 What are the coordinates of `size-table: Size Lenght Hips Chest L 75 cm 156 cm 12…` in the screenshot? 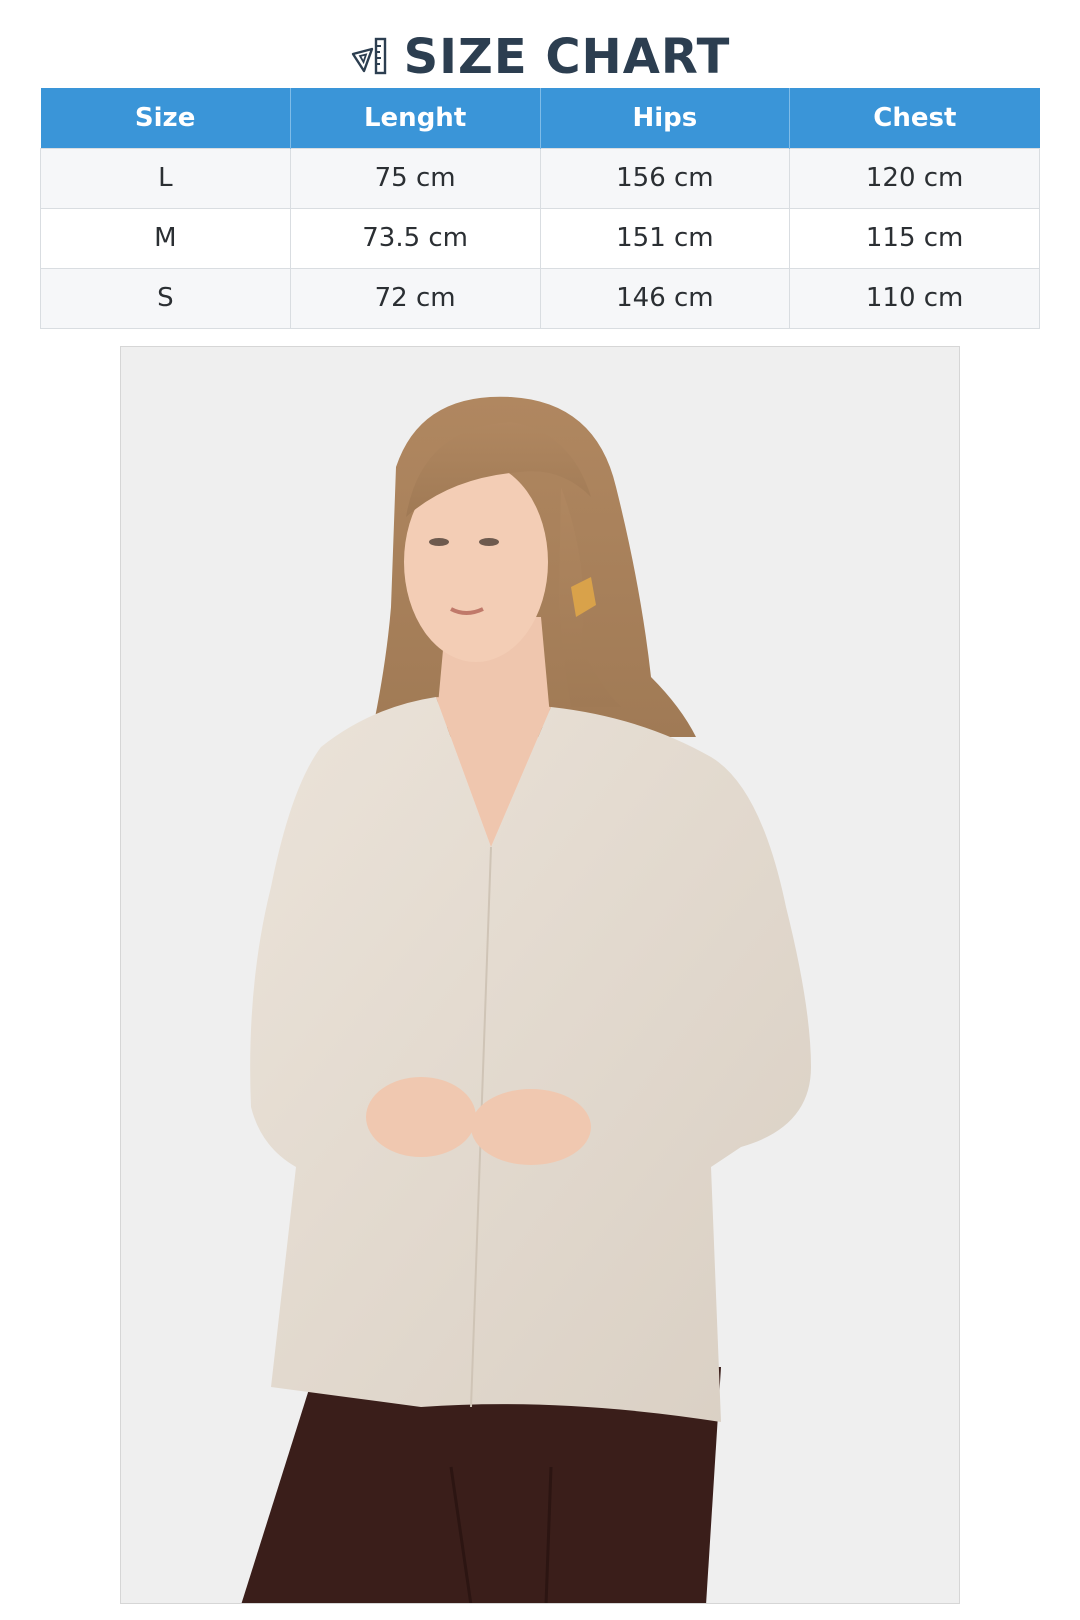 It's located at (540, 208).